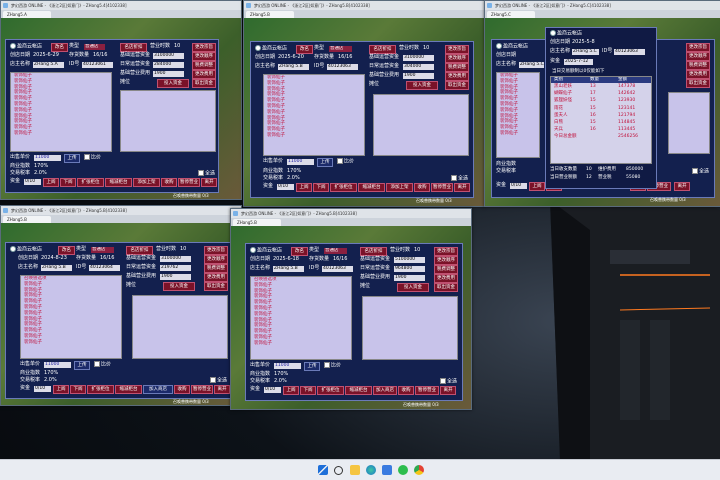 The height and width of the screenshot is (480, 720). Describe the element at coordinates (338, 470) in the screenshot. I see `search-icon` at that location.